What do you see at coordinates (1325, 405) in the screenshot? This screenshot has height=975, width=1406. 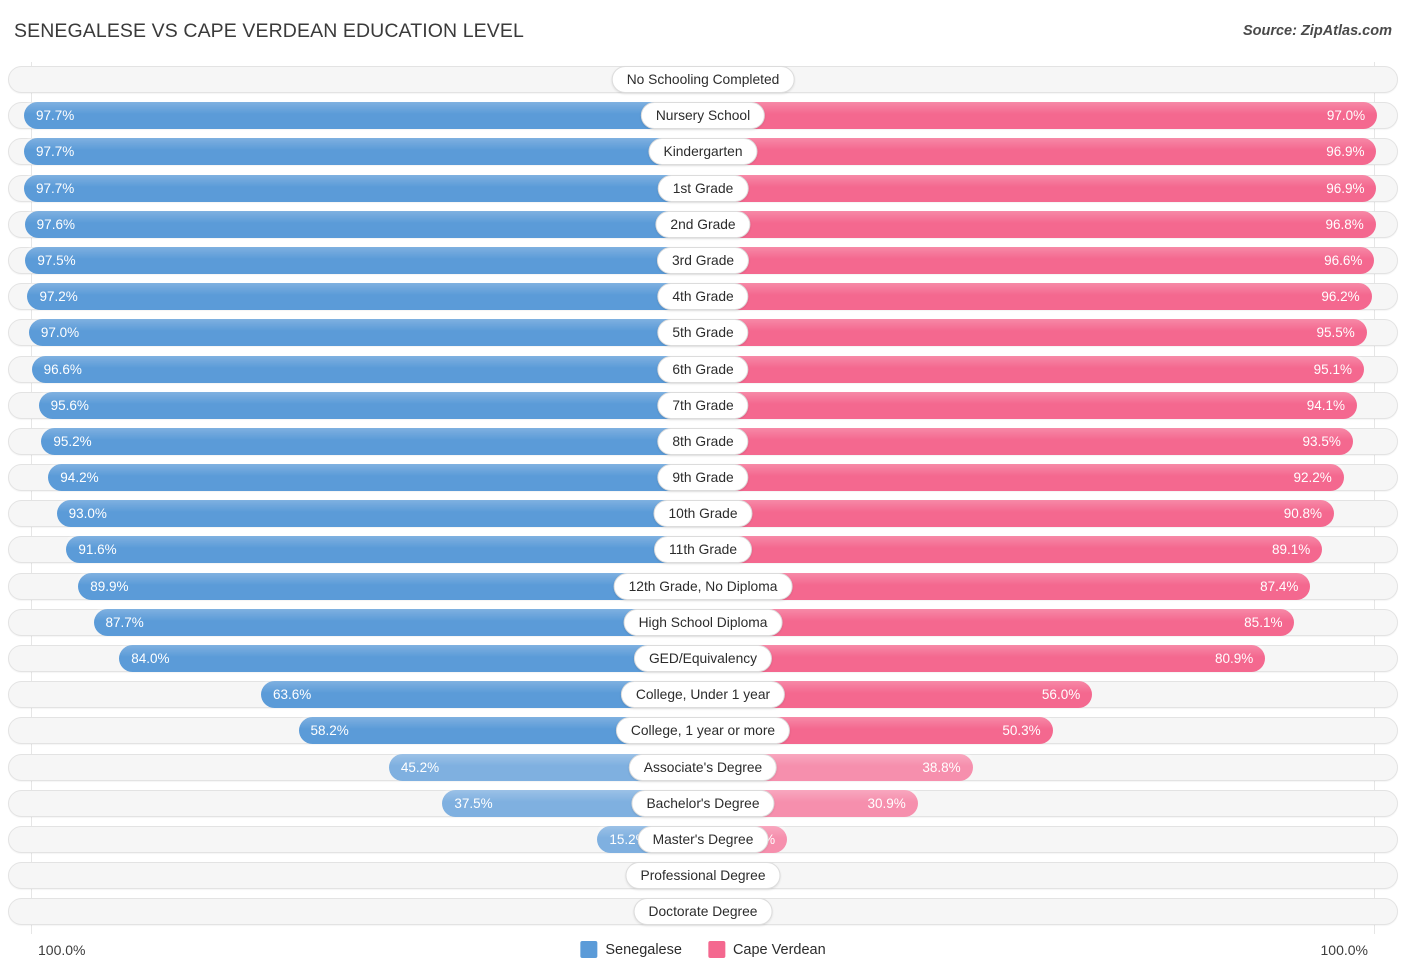 I see `value-label-cape-verdean: 94.1%` at bounding box center [1325, 405].